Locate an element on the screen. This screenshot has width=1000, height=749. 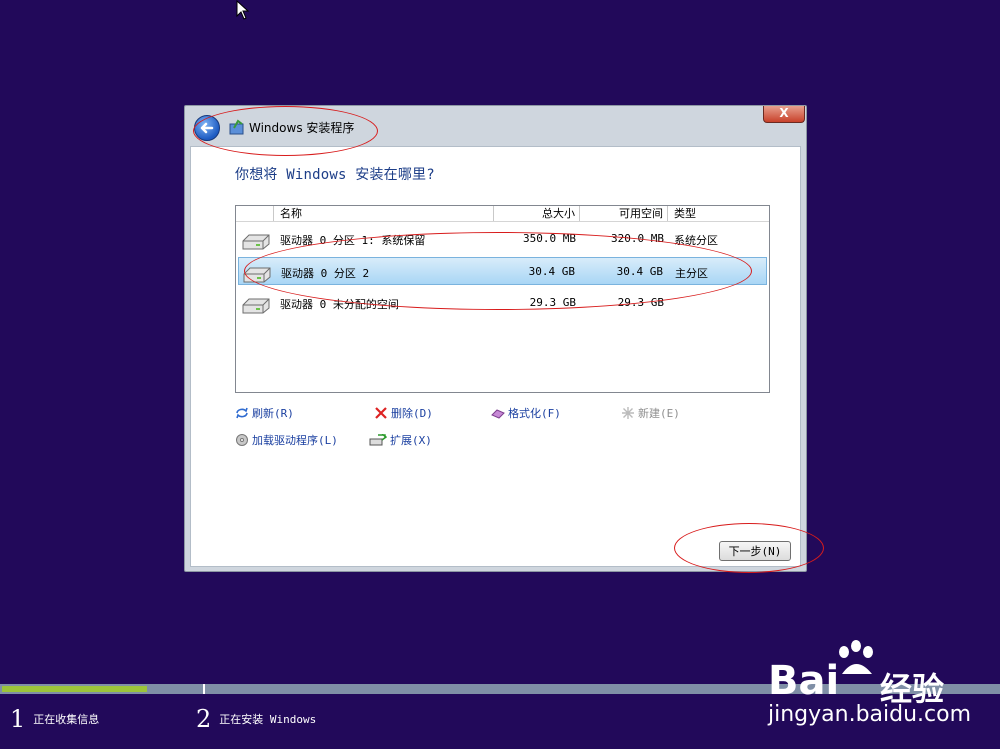
partition-total: 30.4 GB is located at coordinates (551, 271).